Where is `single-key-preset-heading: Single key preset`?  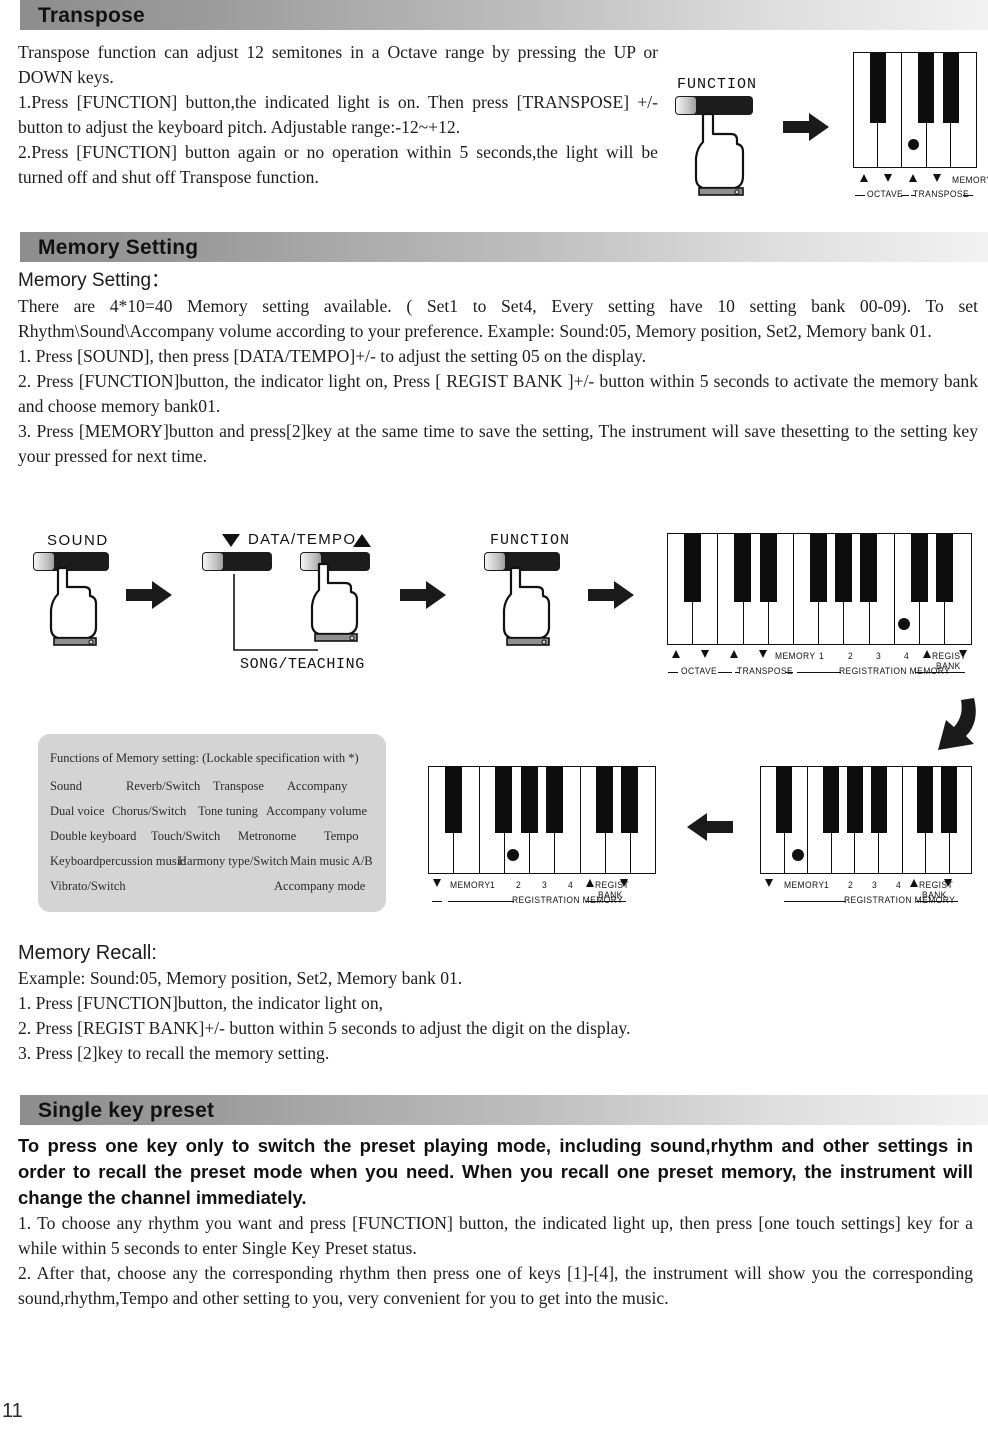 single-key-preset-heading: Single key preset is located at coordinates (126, 1110).